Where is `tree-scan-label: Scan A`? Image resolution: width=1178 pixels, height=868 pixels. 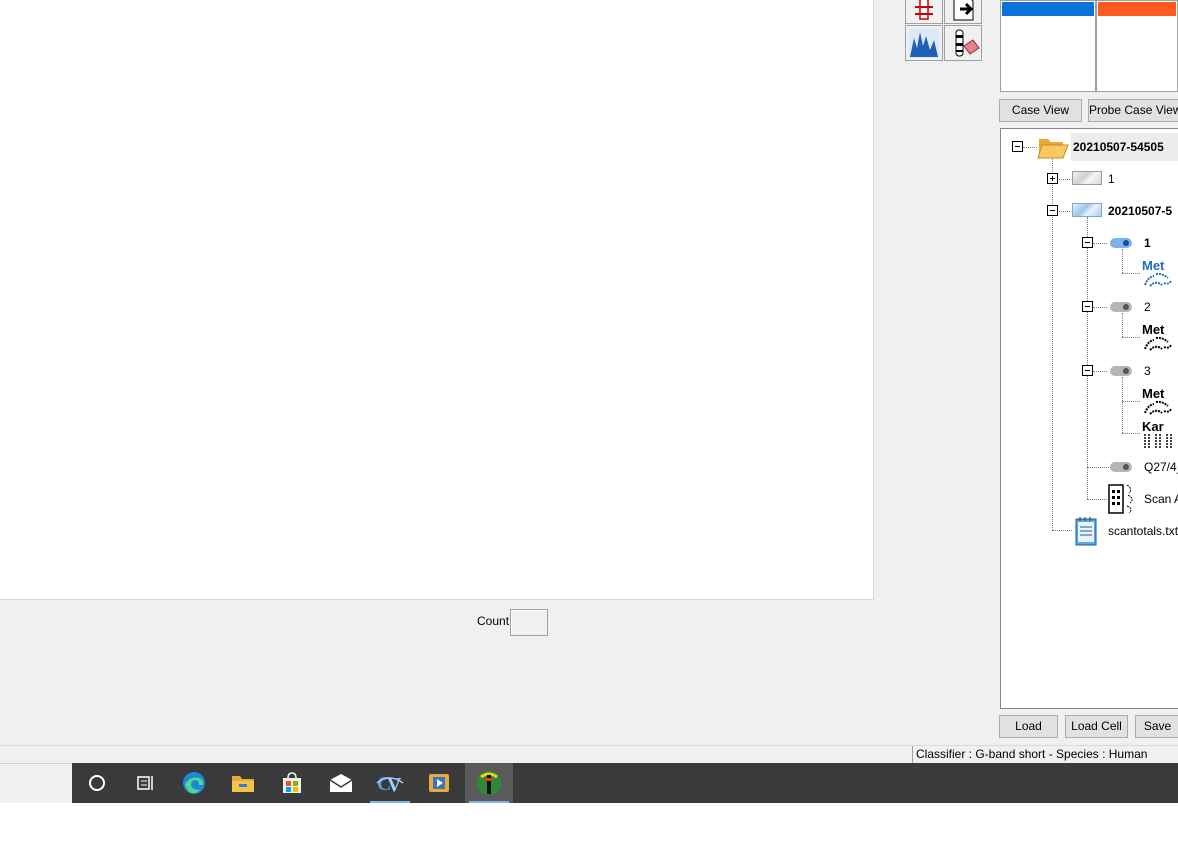
tree-scan-label: Scan A is located at coordinates (1161, 499).